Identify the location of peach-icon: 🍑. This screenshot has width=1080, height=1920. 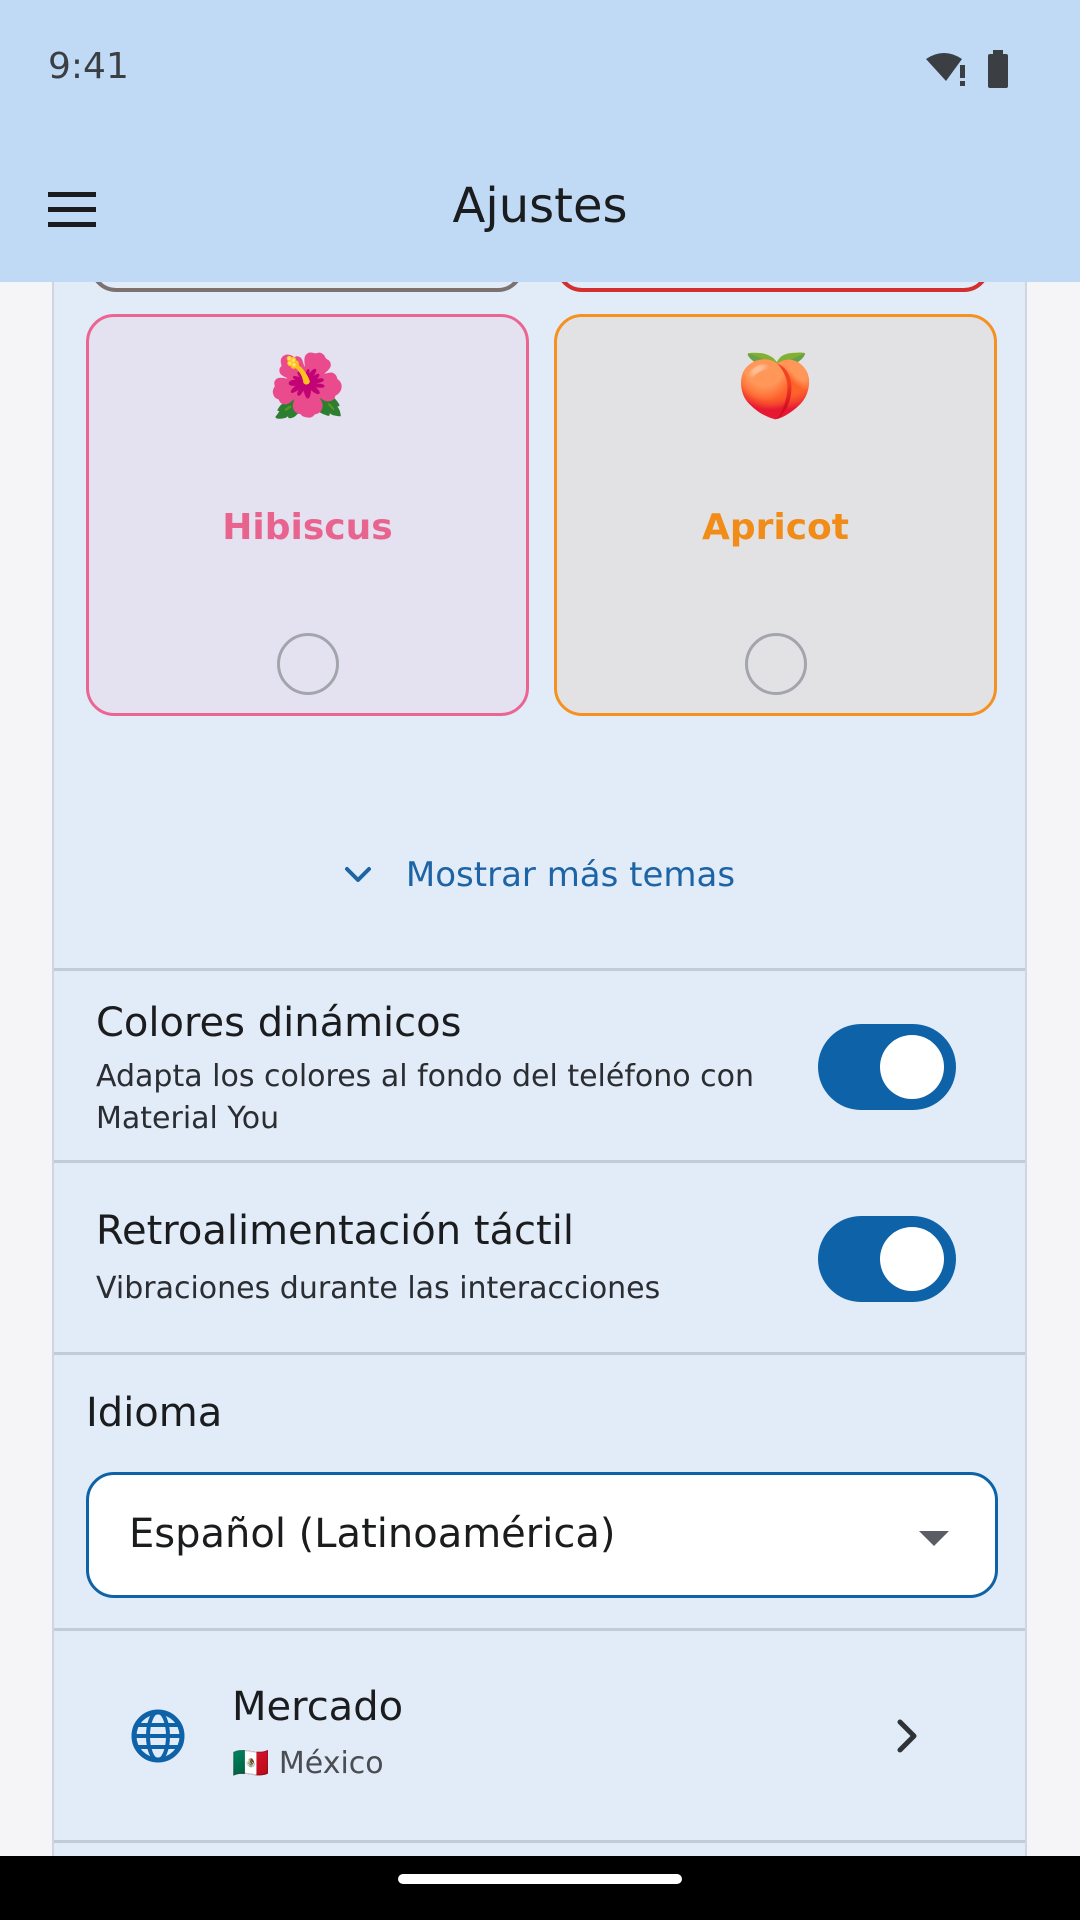
(775, 385).